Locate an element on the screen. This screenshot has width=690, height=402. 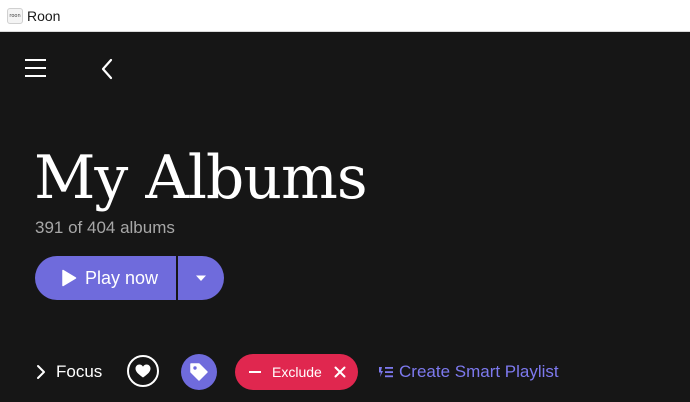
favorites-filter-button is located at coordinates (143, 371).